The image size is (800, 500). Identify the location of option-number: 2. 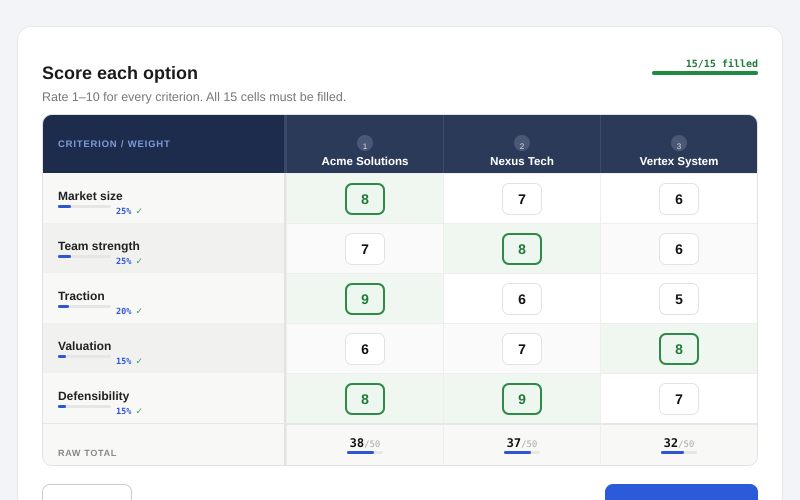
(522, 143).